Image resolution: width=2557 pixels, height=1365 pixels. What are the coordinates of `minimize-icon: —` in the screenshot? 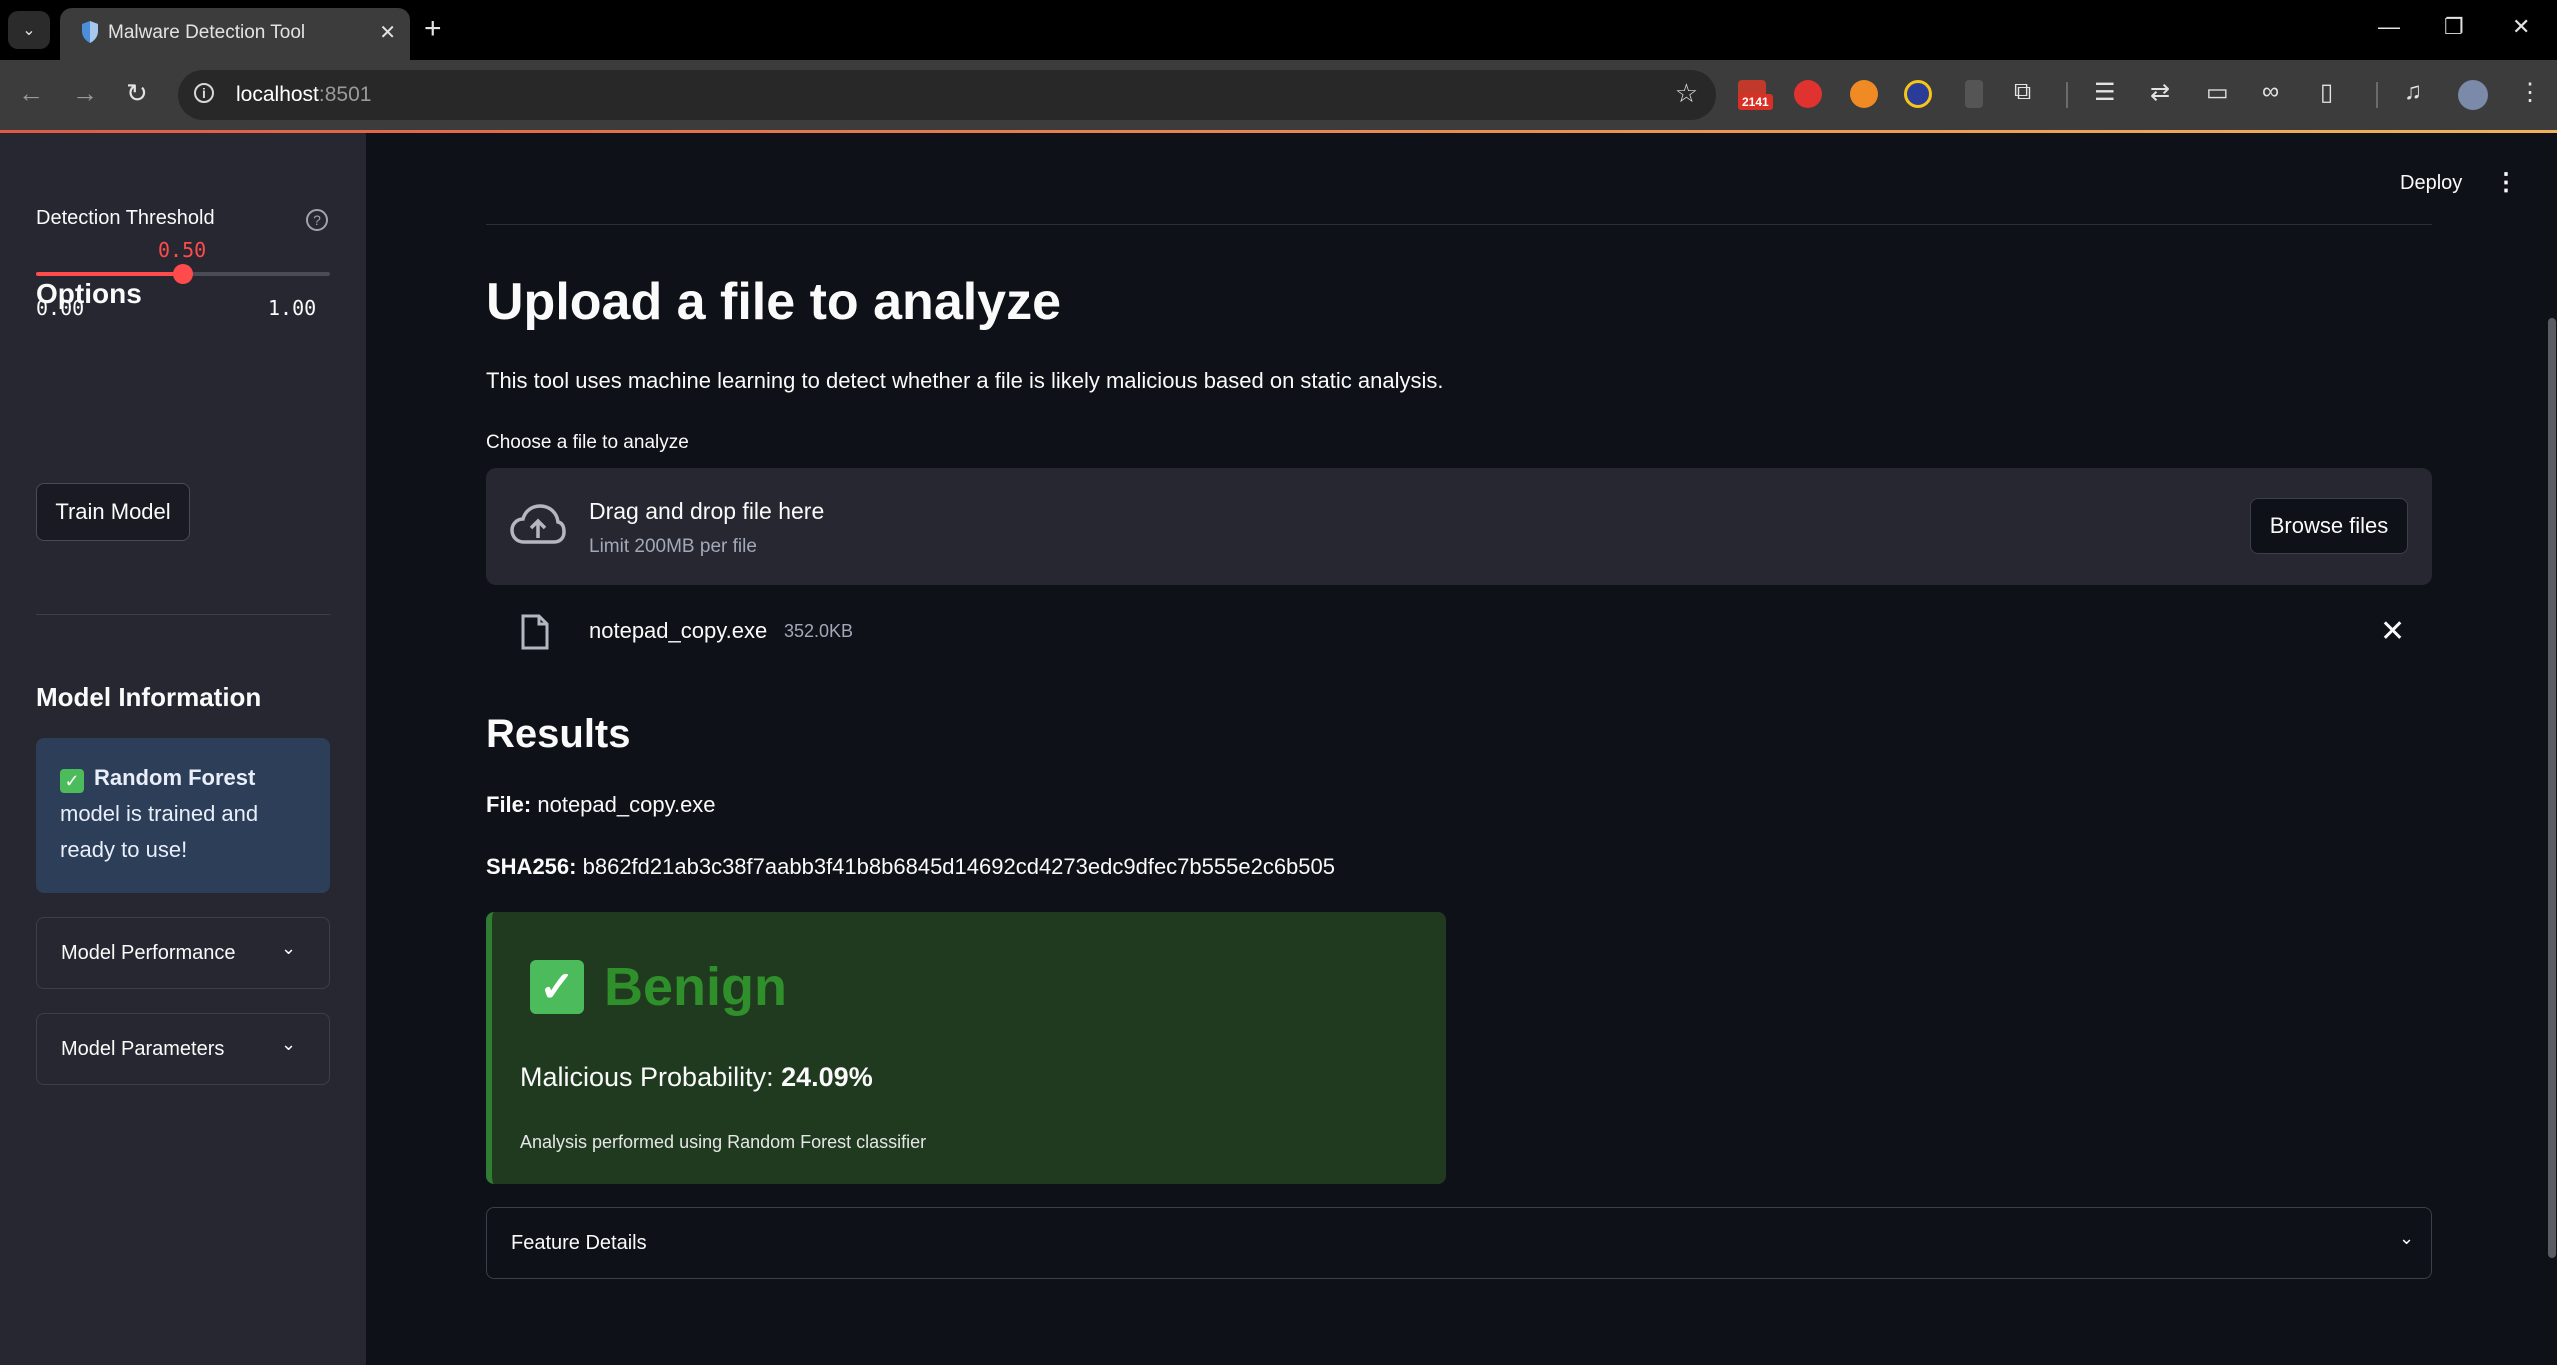 It's located at (2389, 27).